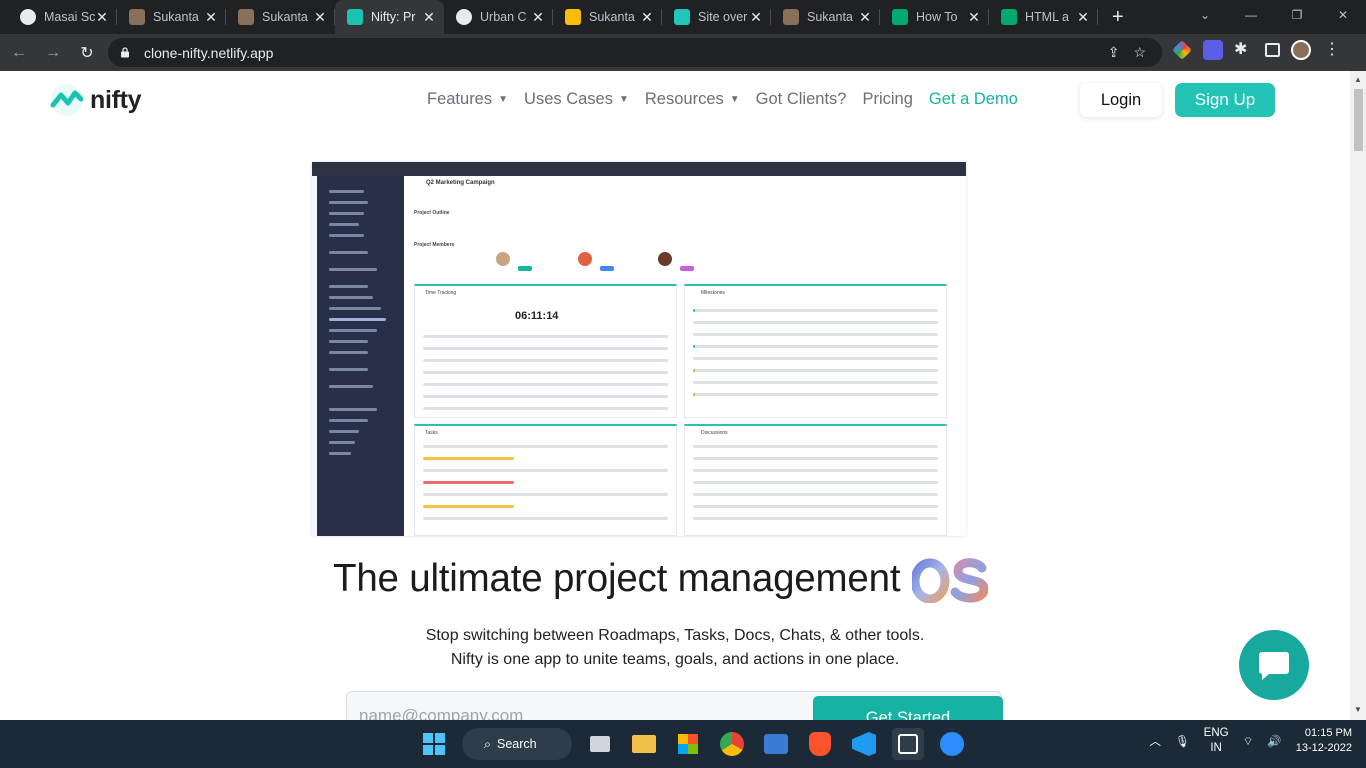 The image size is (1366, 768). I want to click on snipping-tool-icon, so click(908, 744).